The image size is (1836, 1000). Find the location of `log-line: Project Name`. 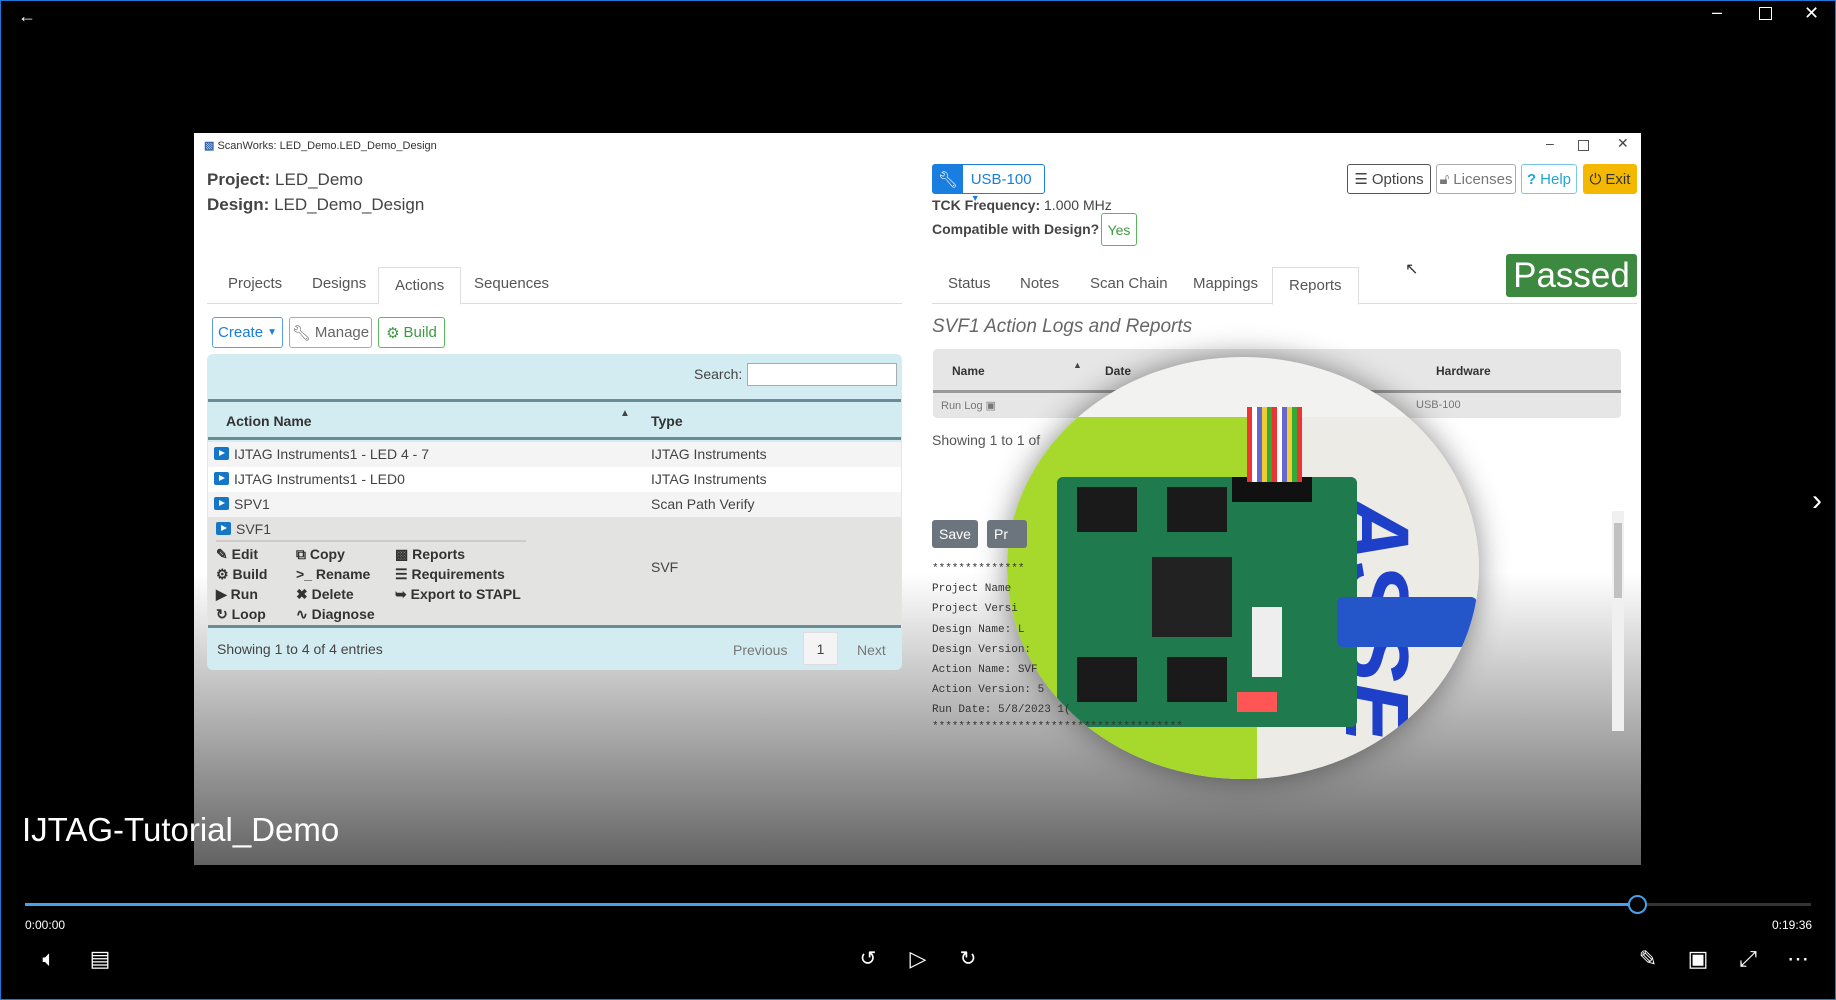

log-line: Project Name is located at coordinates (972, 589).